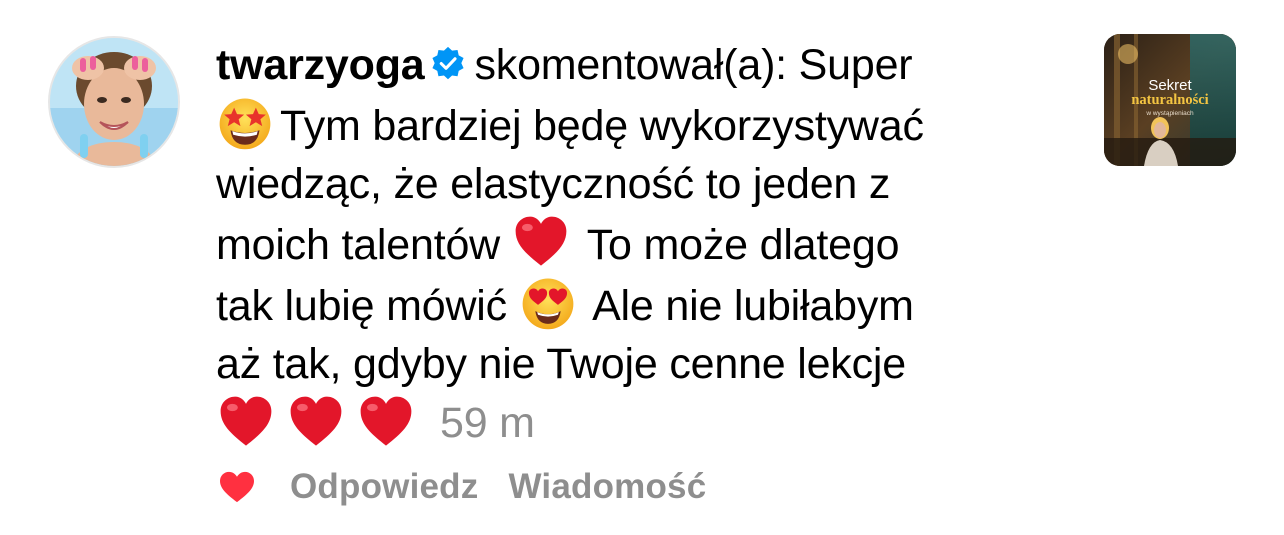  I want to click on post-title-top: Sekret, so click(1170, 85).